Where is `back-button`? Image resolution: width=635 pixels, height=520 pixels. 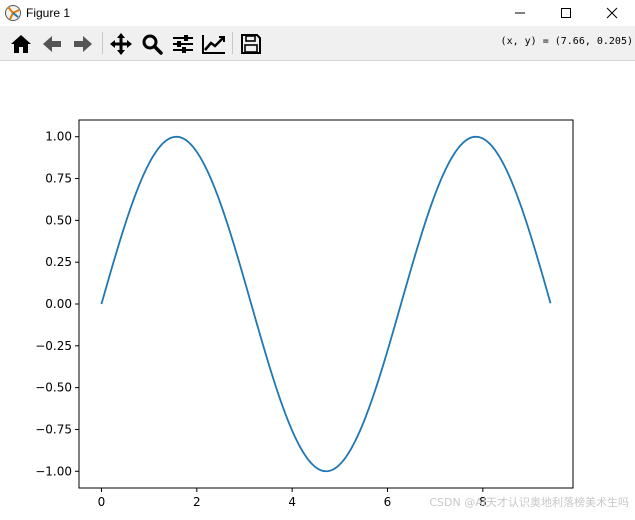
back-button is located at coordinates (52, 44).